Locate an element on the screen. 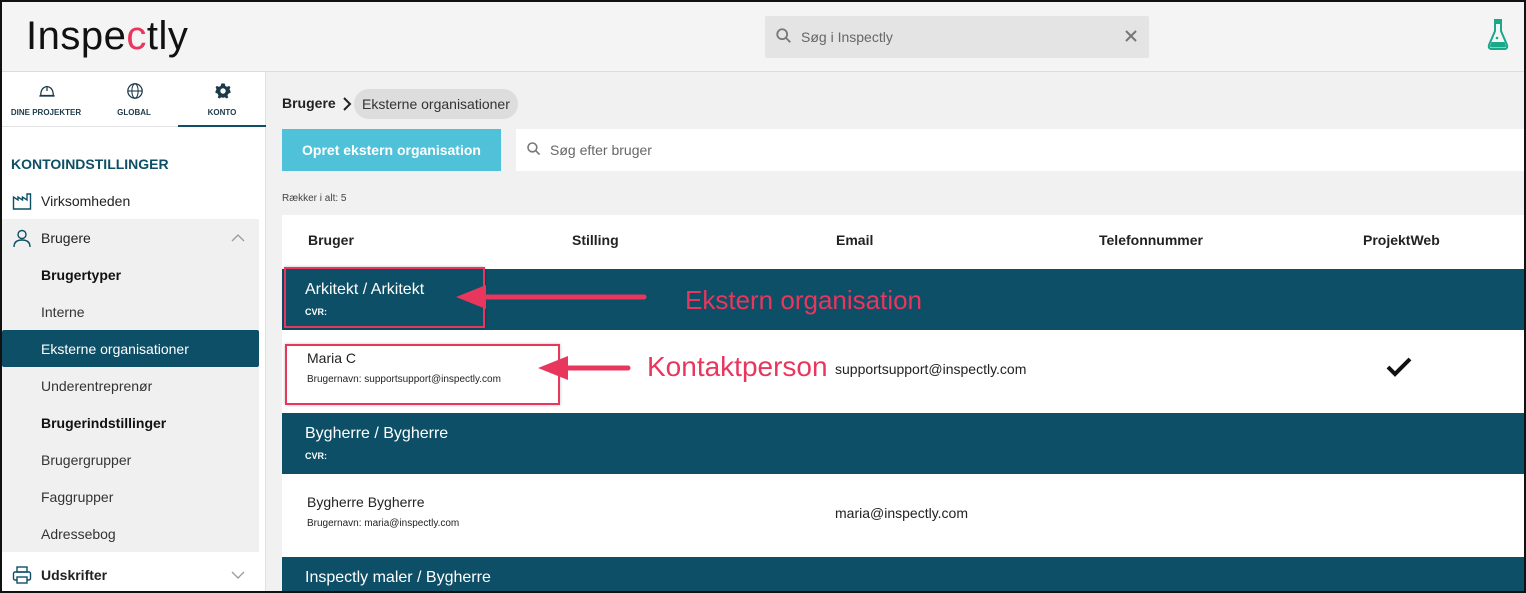  column-header-projektweb: ProjektWeb is located at coordinates (1401, 240).